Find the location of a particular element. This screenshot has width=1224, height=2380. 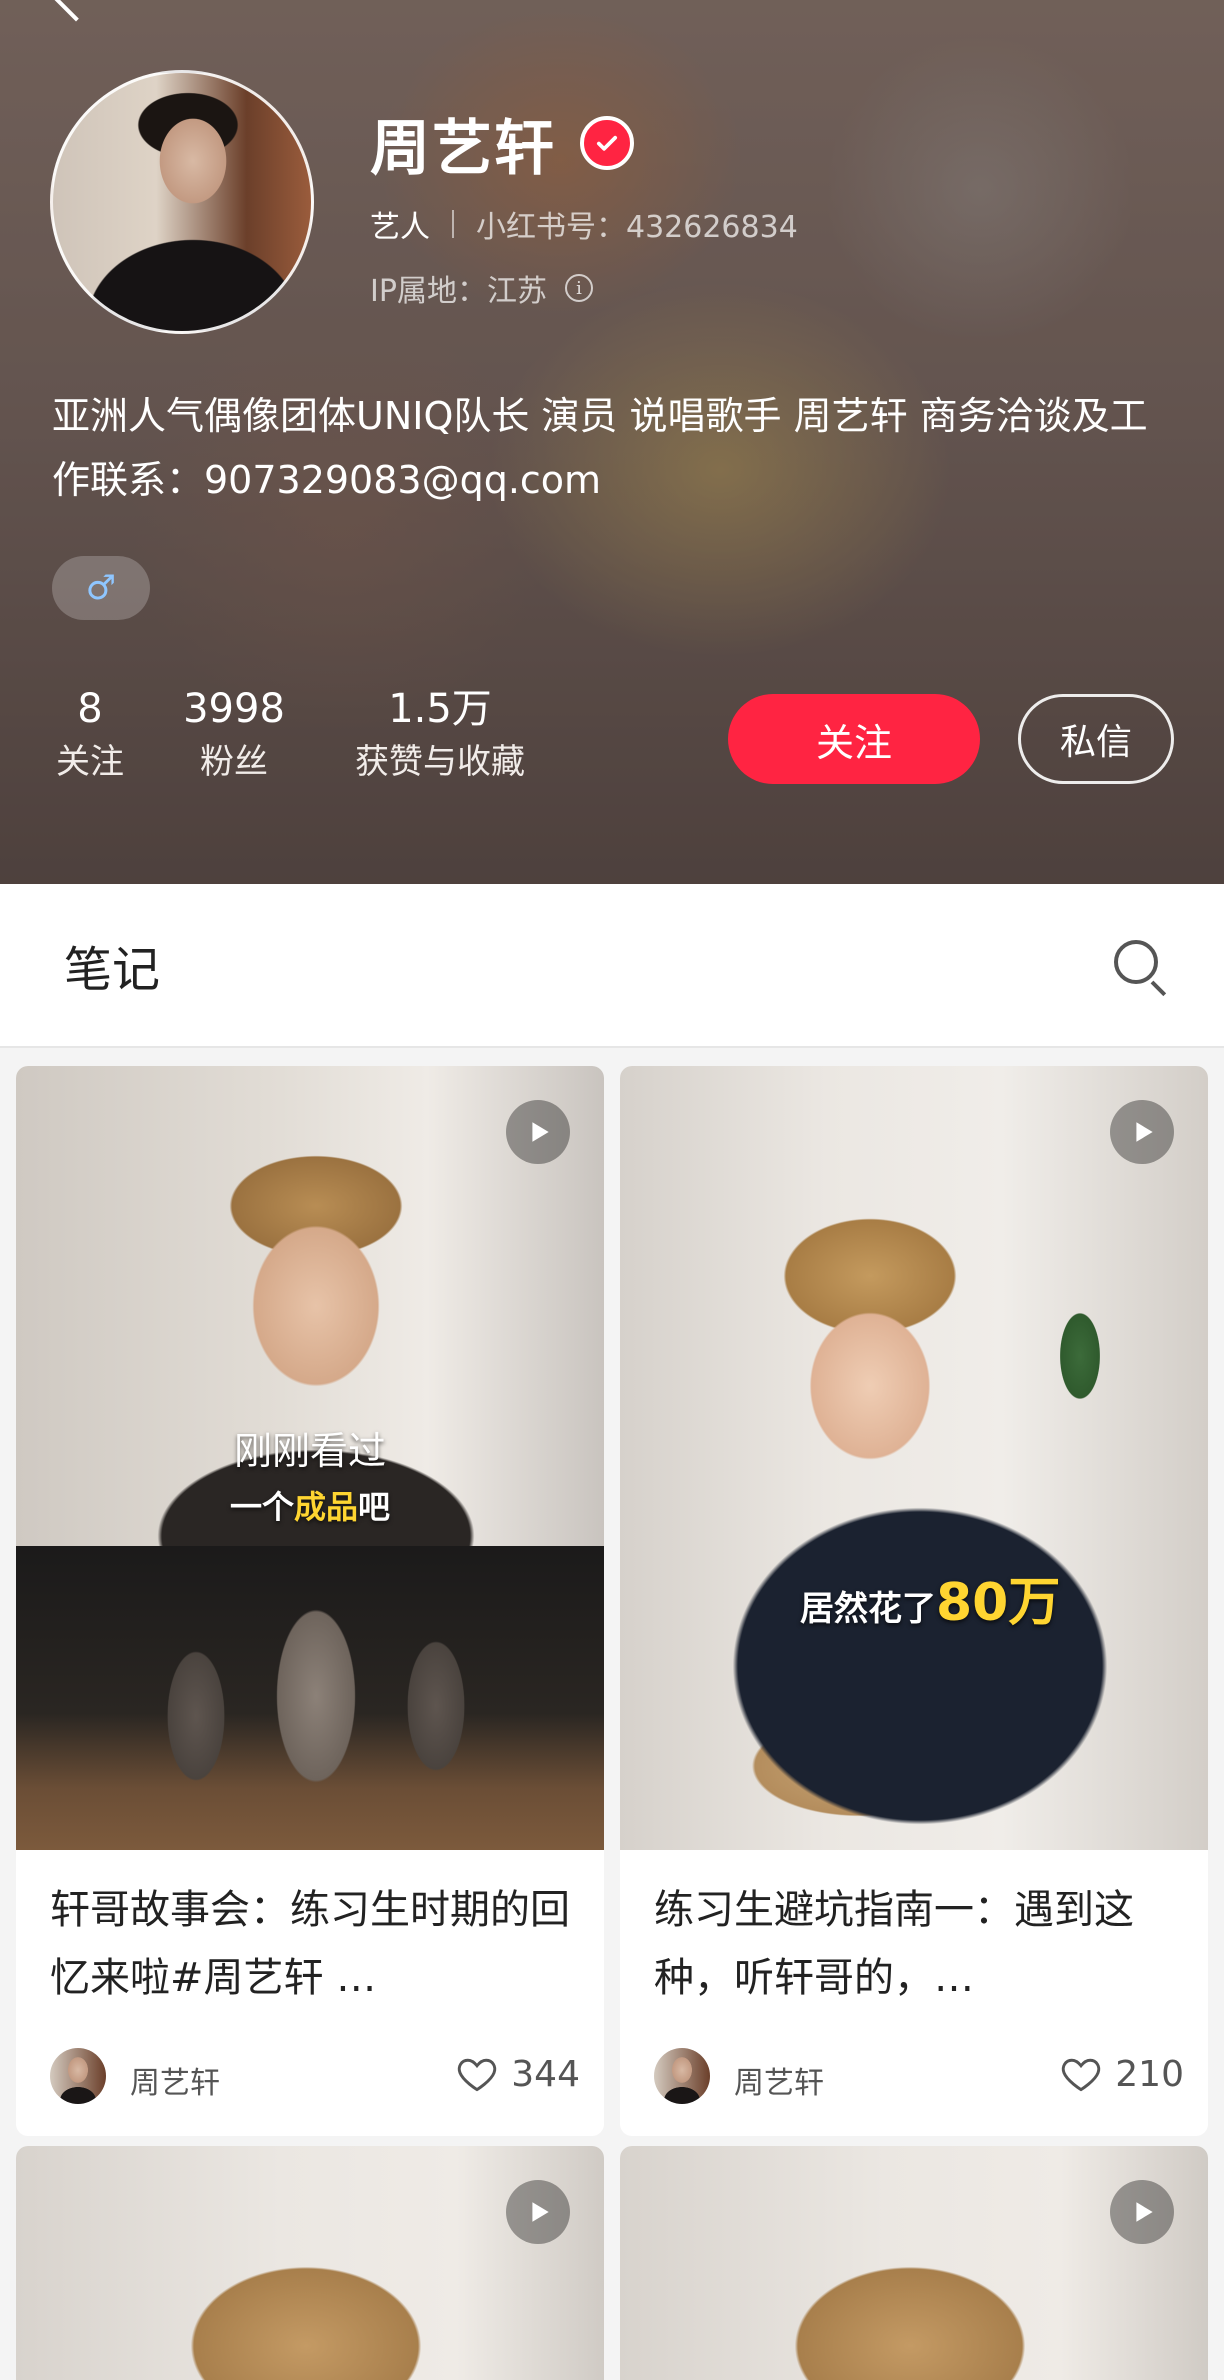

male-icon: ♂ is located at coordinates (101, 588).